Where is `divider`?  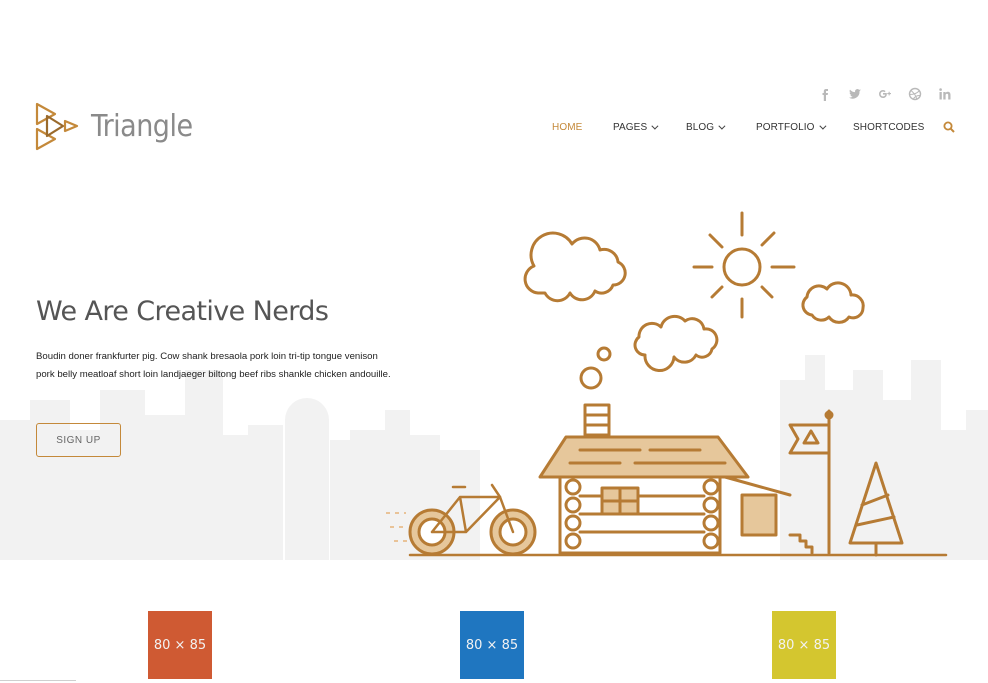 divider is located at coordinates (38, 680).